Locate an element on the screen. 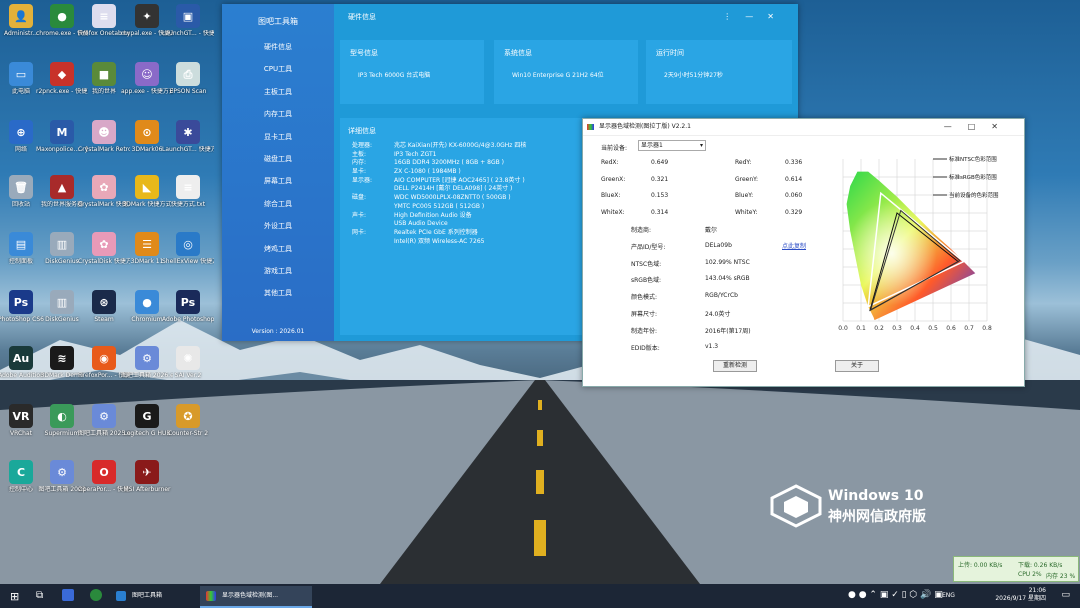 This screenshot has width=1080, height=608. detail-value: 16GB DDR4 3200MHz ( 8GB + 8GB ) is located at coordinates (449, 163).